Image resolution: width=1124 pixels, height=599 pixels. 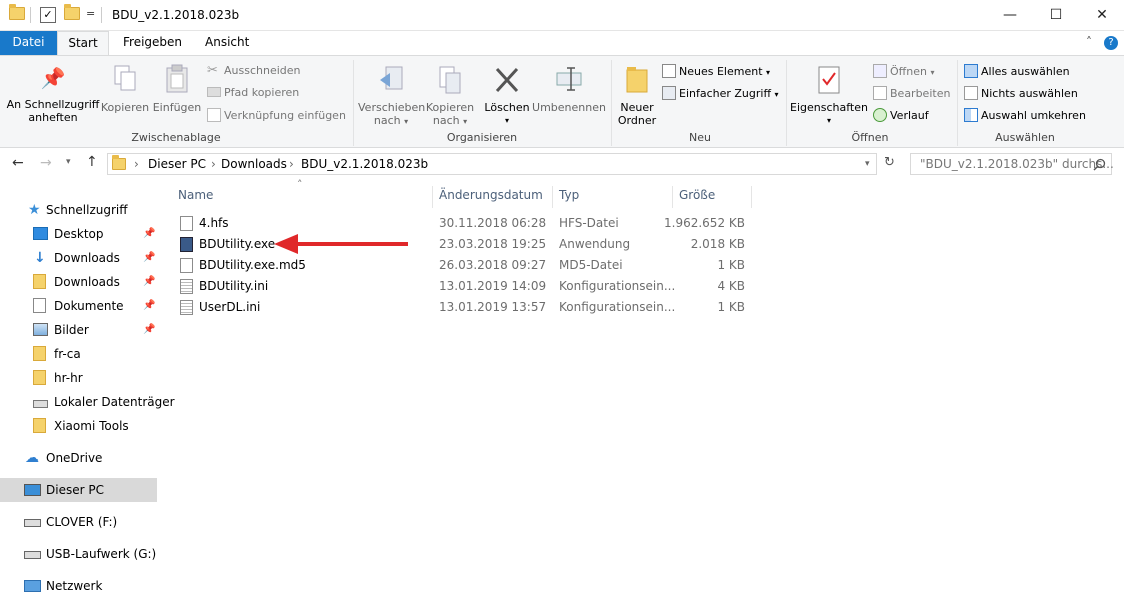 What do you see at coordinates (75, 490) in the screenshot?
I see `nav-label: Dieser PC` at bounding box center [75, 490].